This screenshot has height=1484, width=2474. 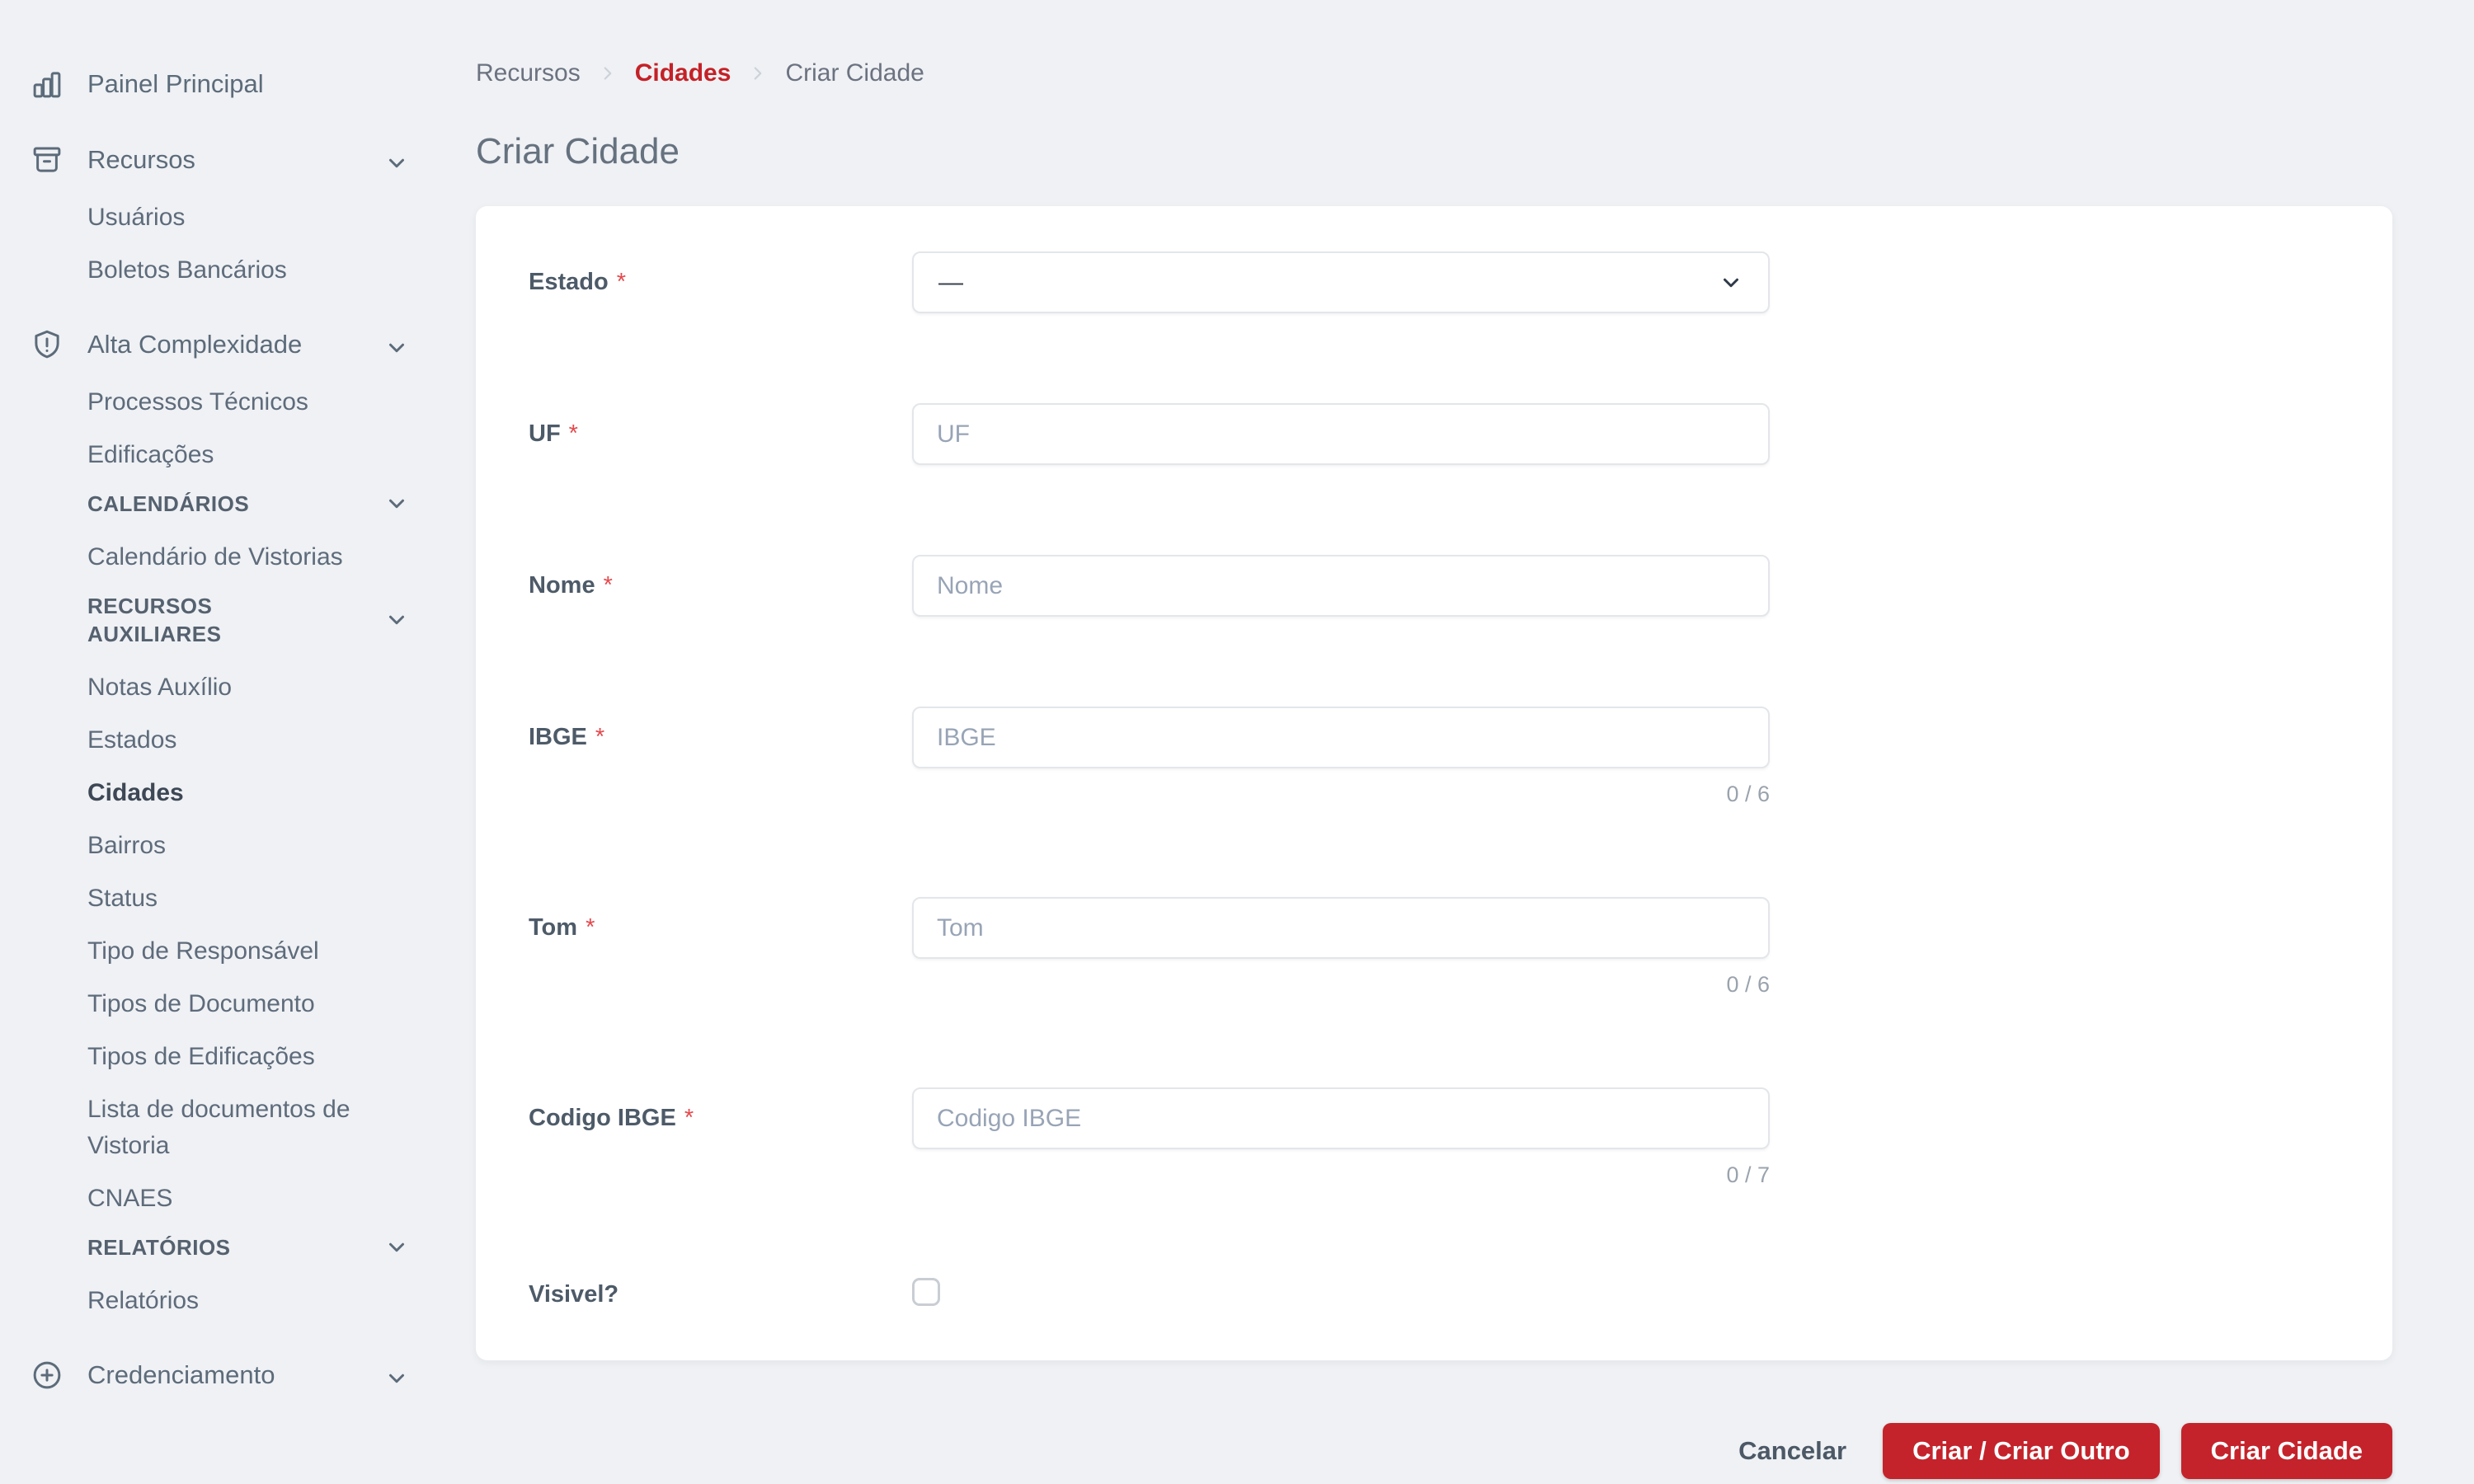 What do you see at coordinates (1341, 1118) in the screenshot?
I see `codigo-ibge-input` at bounding box center [1341, 1118].